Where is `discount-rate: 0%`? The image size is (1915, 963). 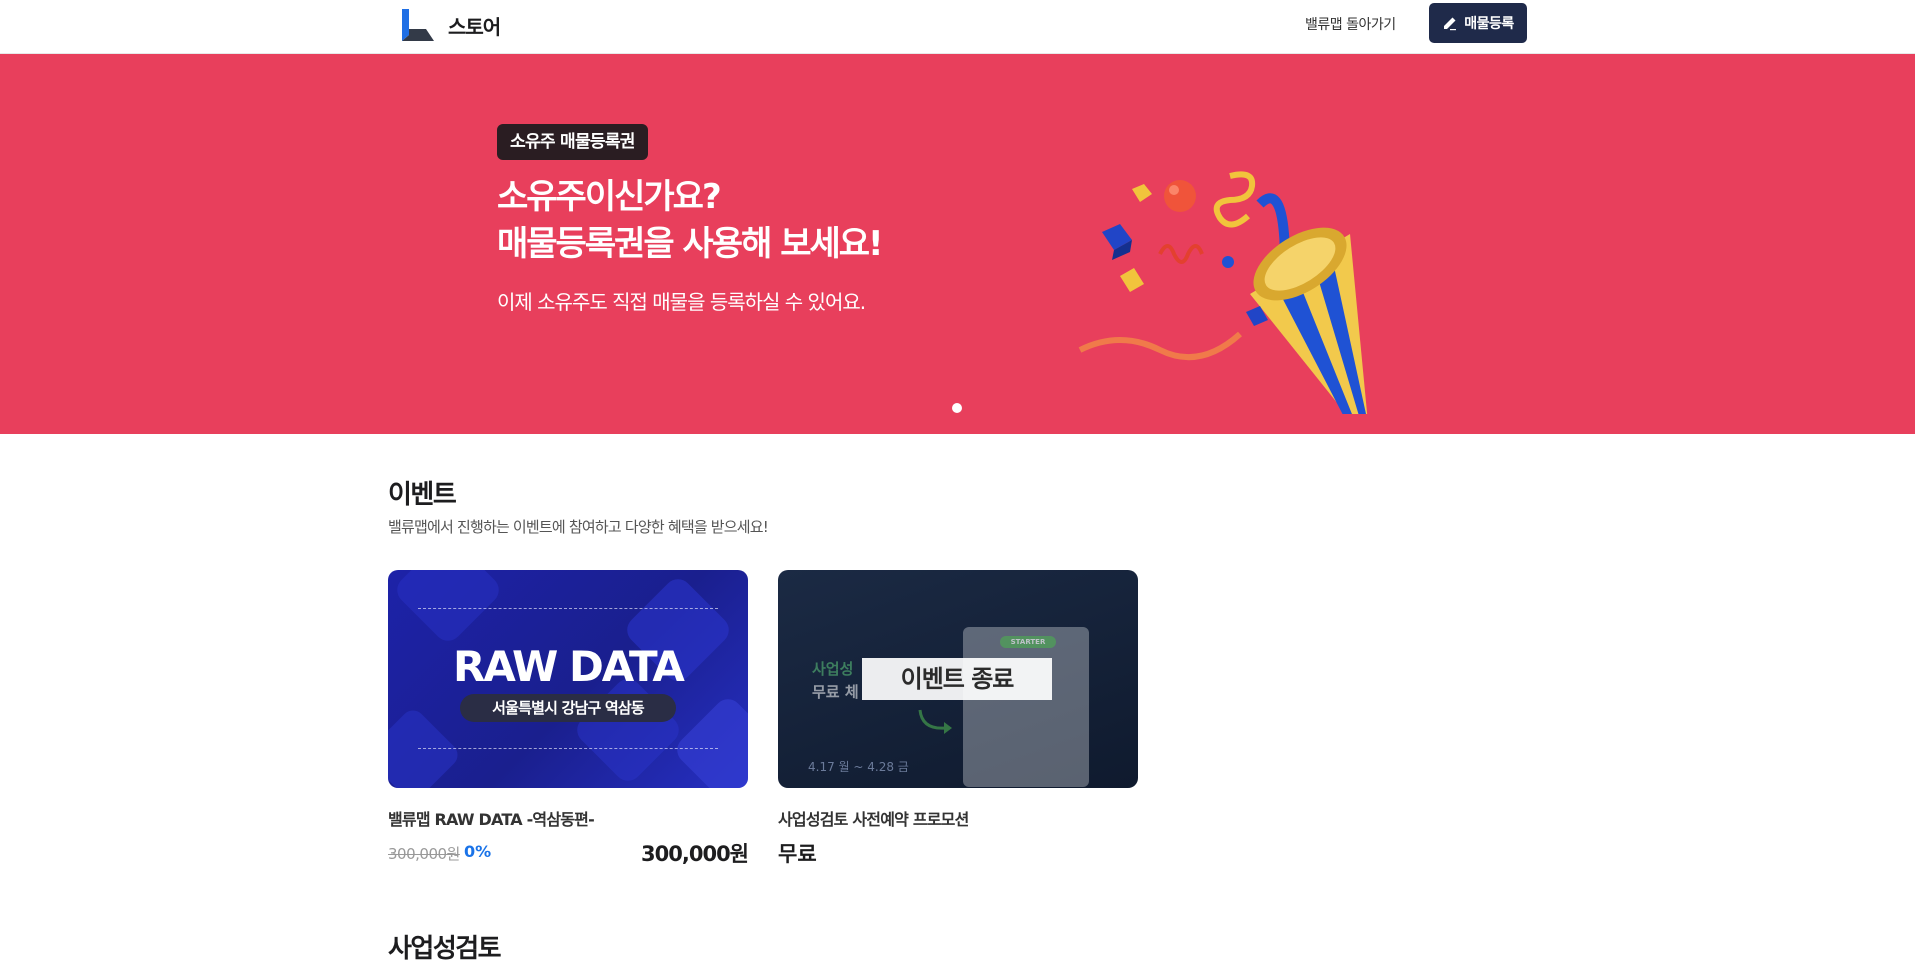 discount-rate: 0% is located at coordinates (478, 851).